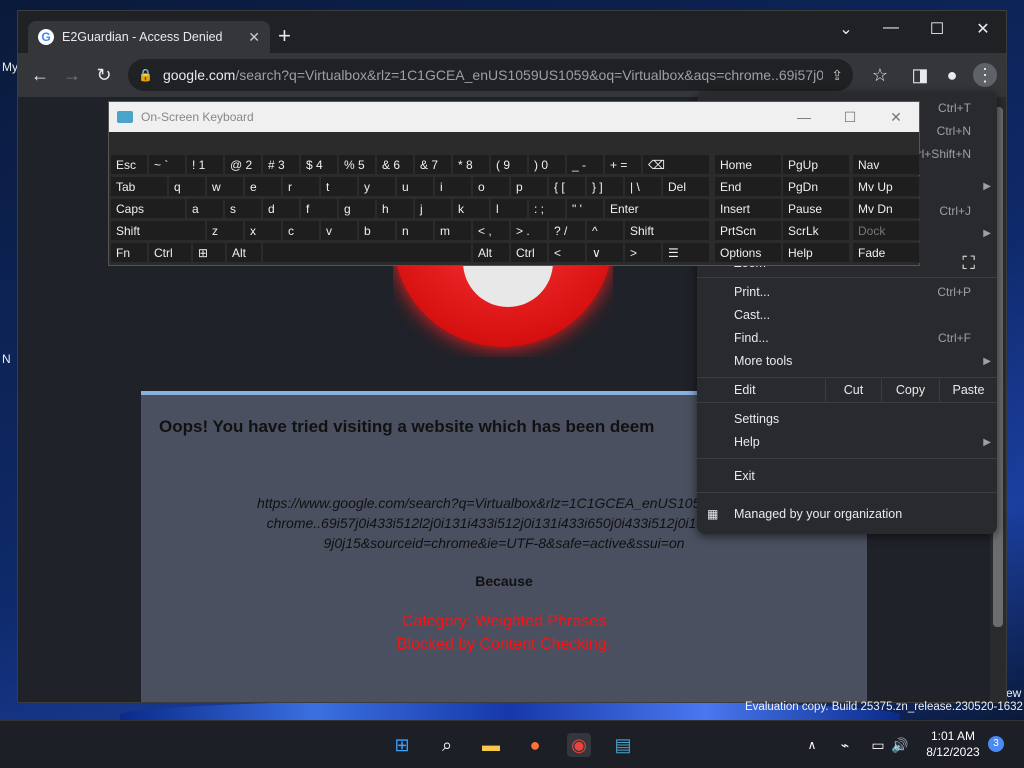  What do you see at coordinates (377, 230) in the screenshot?
I see `osk-key: b` at bounding box center [377, 230].